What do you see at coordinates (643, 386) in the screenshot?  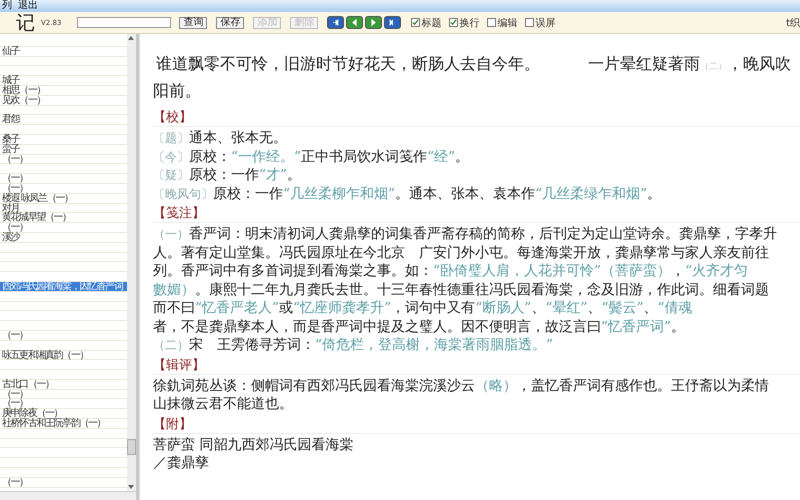 I see `body-text: ，盖忆香严词有感作也。王伃斋以为柔情` at bounding box center [643, 386].